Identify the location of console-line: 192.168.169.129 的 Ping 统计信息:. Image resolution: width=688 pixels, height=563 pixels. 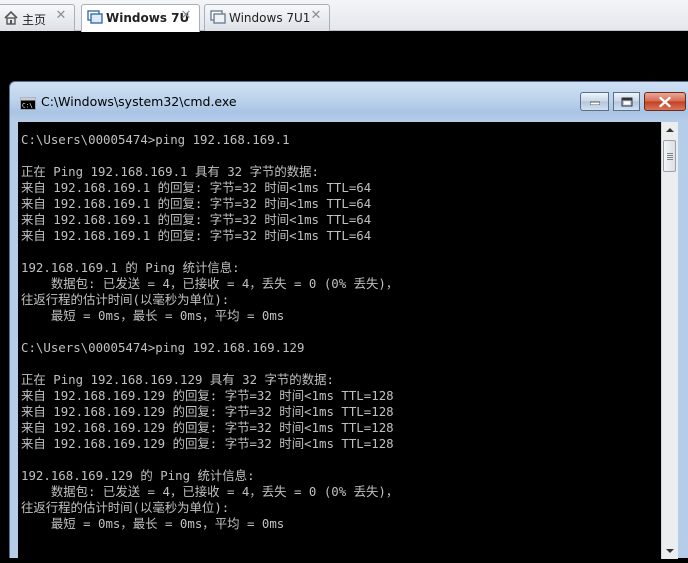
(138, 475).